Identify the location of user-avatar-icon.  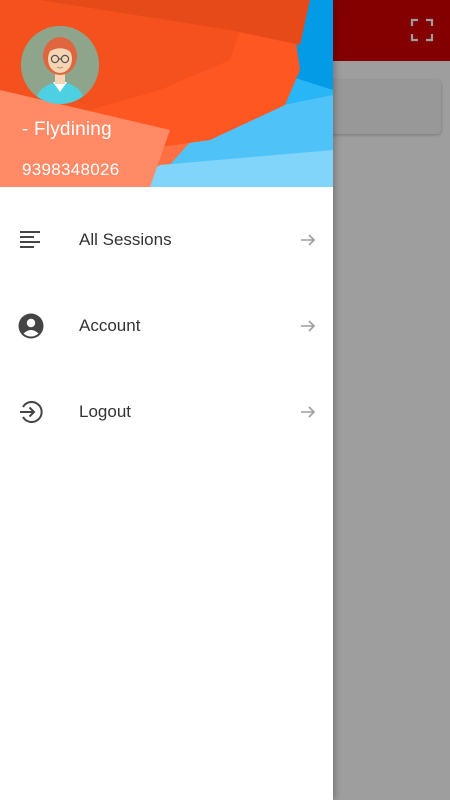
(60, 65).